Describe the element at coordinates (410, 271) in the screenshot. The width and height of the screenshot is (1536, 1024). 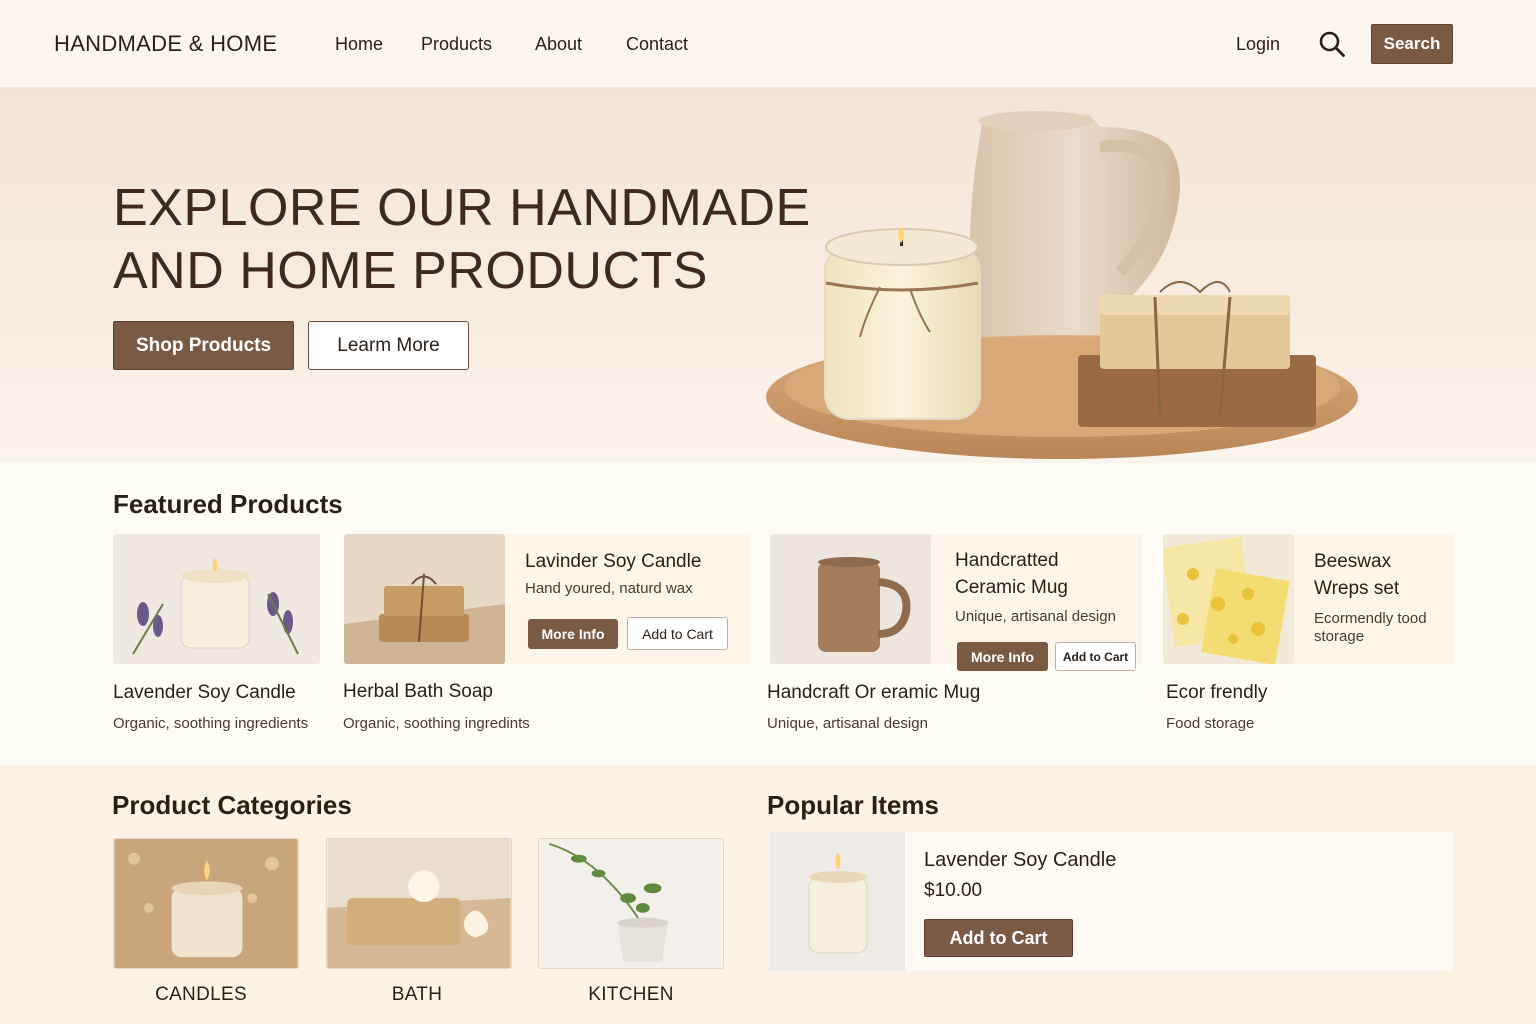
I see `hero-title-line2: AND HOME PRODUCTS` at that location.